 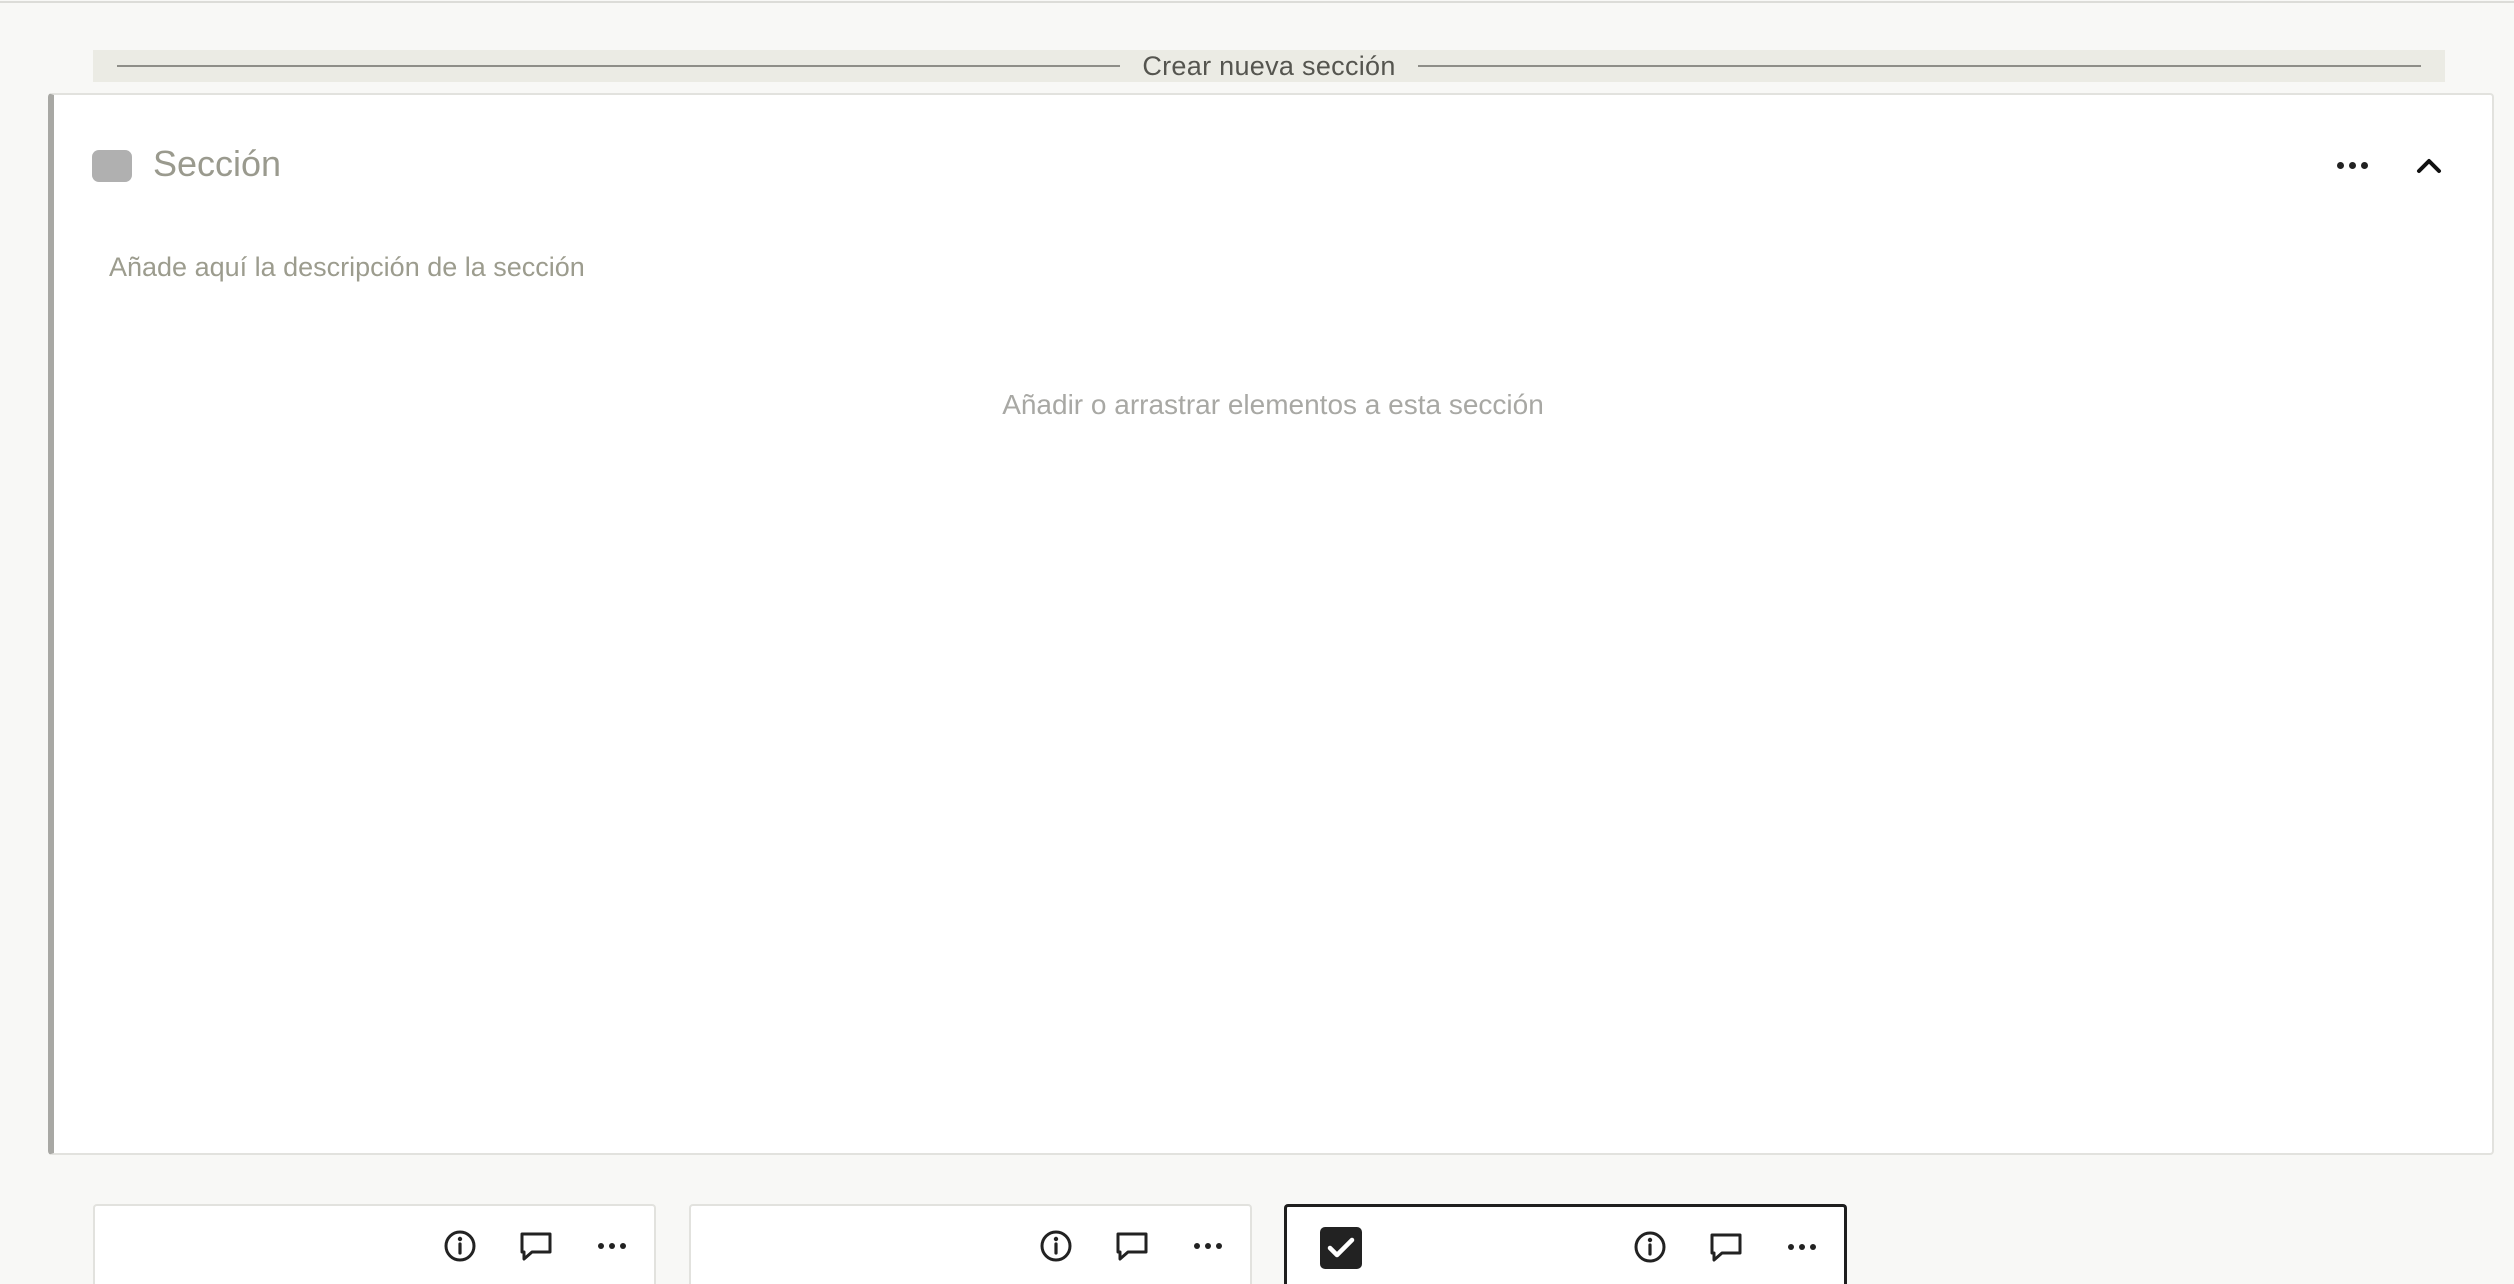 What do you see at coordinates (112, 166) in the screenshot?
I see `section-color-swatch` at bounding box center [112, 166].